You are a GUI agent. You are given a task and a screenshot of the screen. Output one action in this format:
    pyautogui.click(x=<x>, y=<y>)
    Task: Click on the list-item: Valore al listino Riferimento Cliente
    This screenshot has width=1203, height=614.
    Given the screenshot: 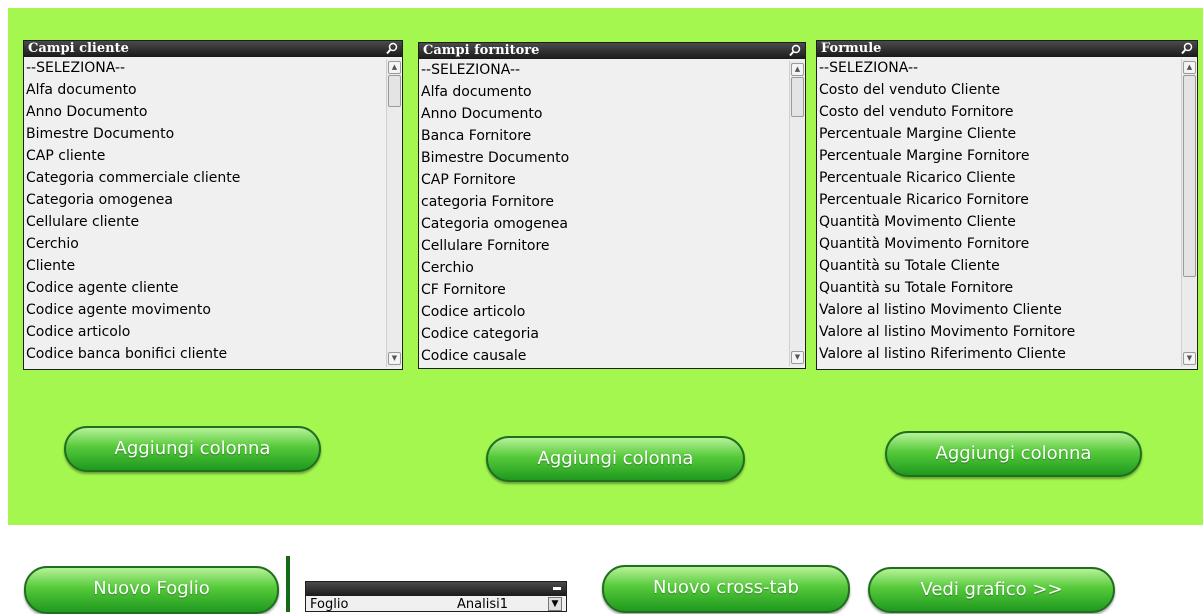 What is the action you would take?
    pyautogui.click(x=999, y=355)
    